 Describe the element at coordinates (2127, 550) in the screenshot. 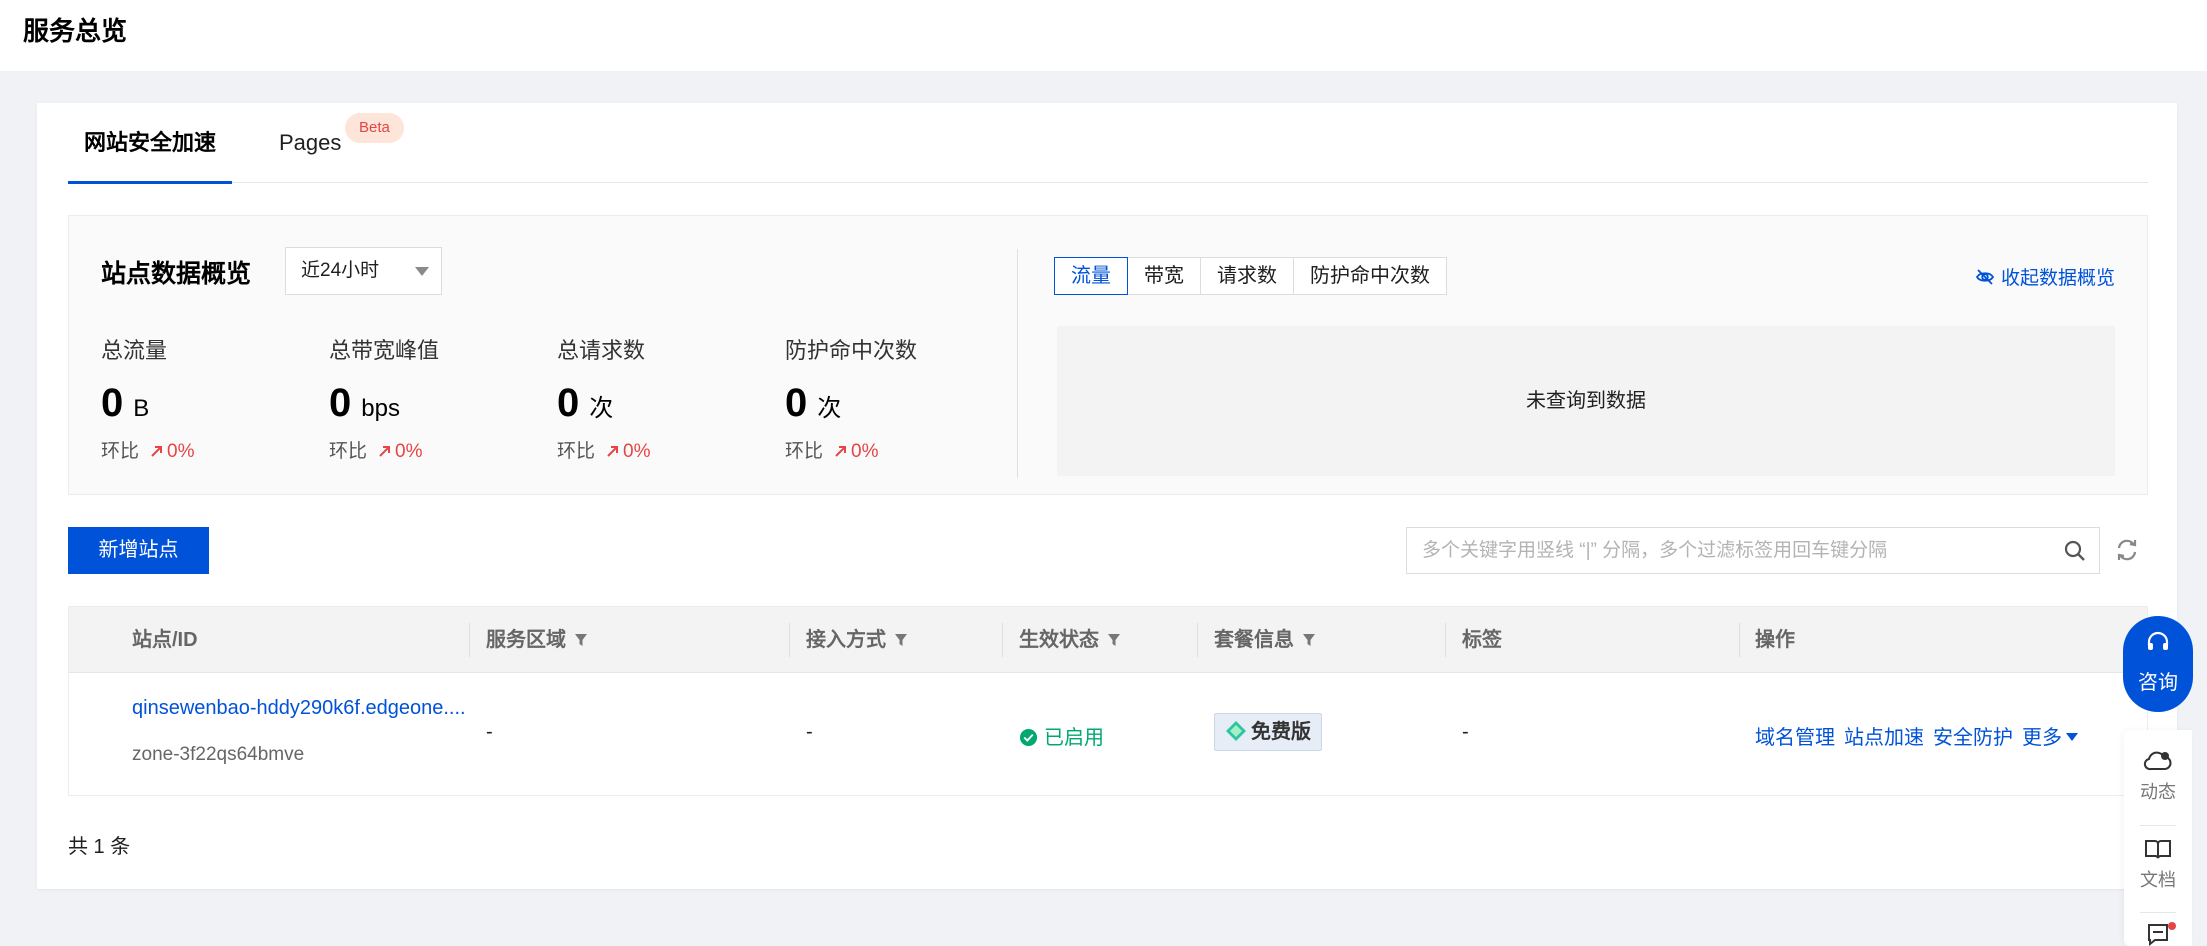

I see `refresh-icon` at that location.